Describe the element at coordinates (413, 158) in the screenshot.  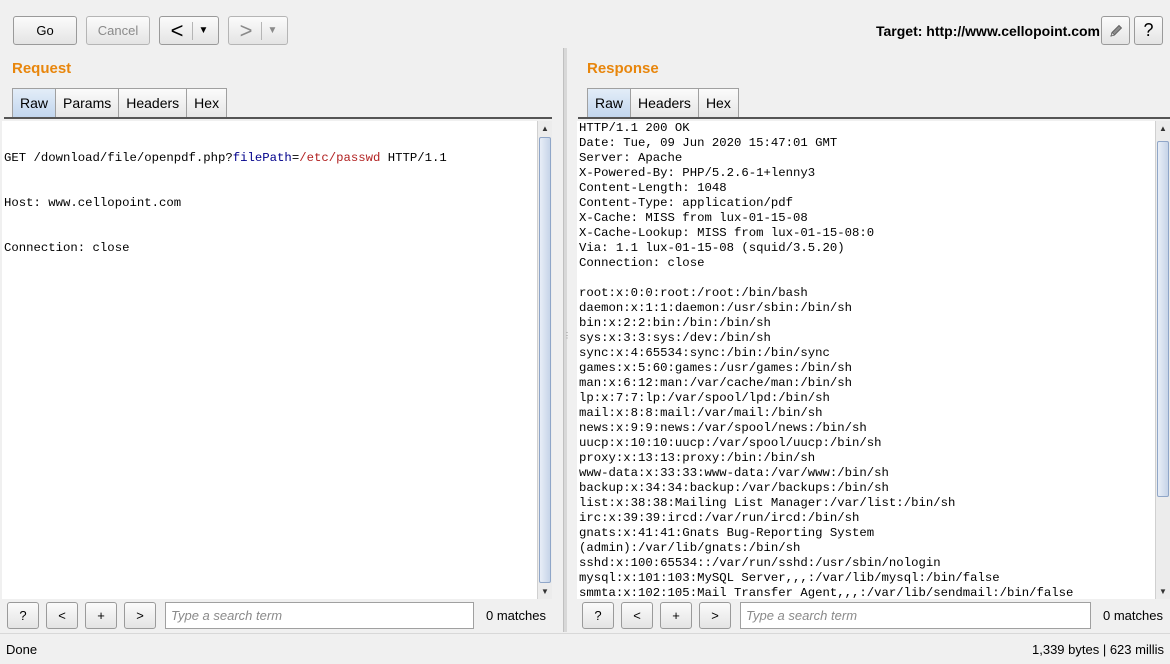
I see `request-protocol: HTTP/1.1` at that location.